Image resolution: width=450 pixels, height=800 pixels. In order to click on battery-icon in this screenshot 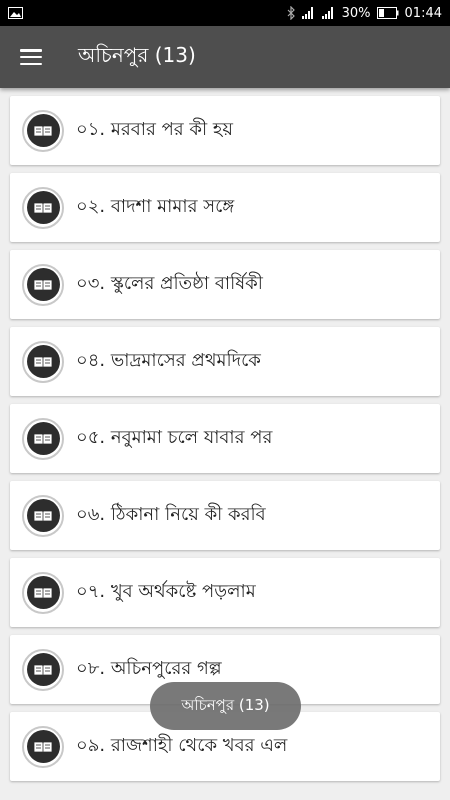, I will do `click(387, 13)`.